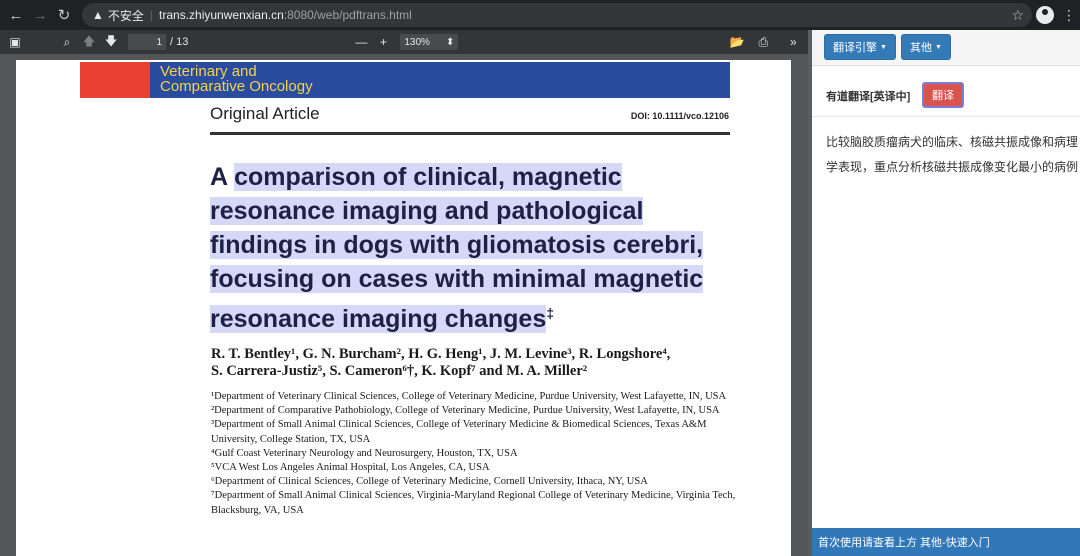 The image size is (1080, 556). What do you see at coordinates (147, 42) in the screenshot?
I see `page-number-input` at bounding box center [147, 42].